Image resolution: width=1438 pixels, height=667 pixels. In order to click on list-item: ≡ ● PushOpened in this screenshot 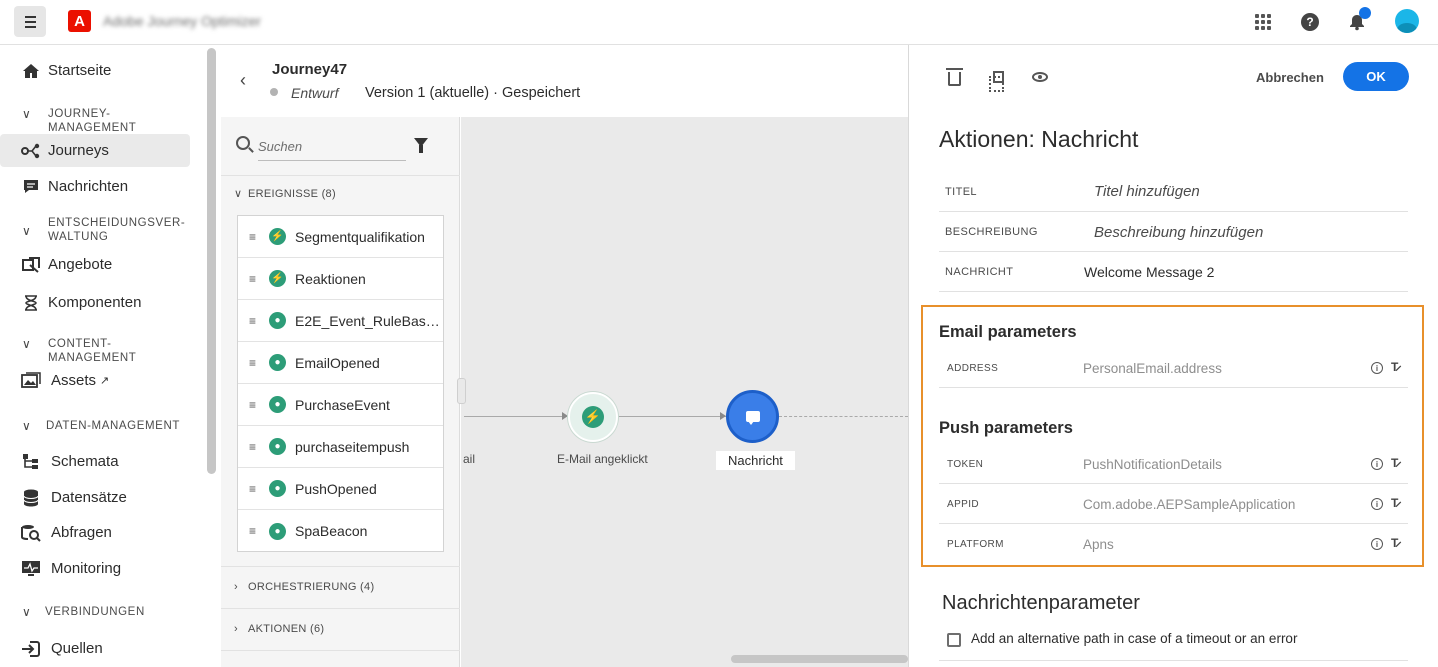, I will do `click(340, 489)`.